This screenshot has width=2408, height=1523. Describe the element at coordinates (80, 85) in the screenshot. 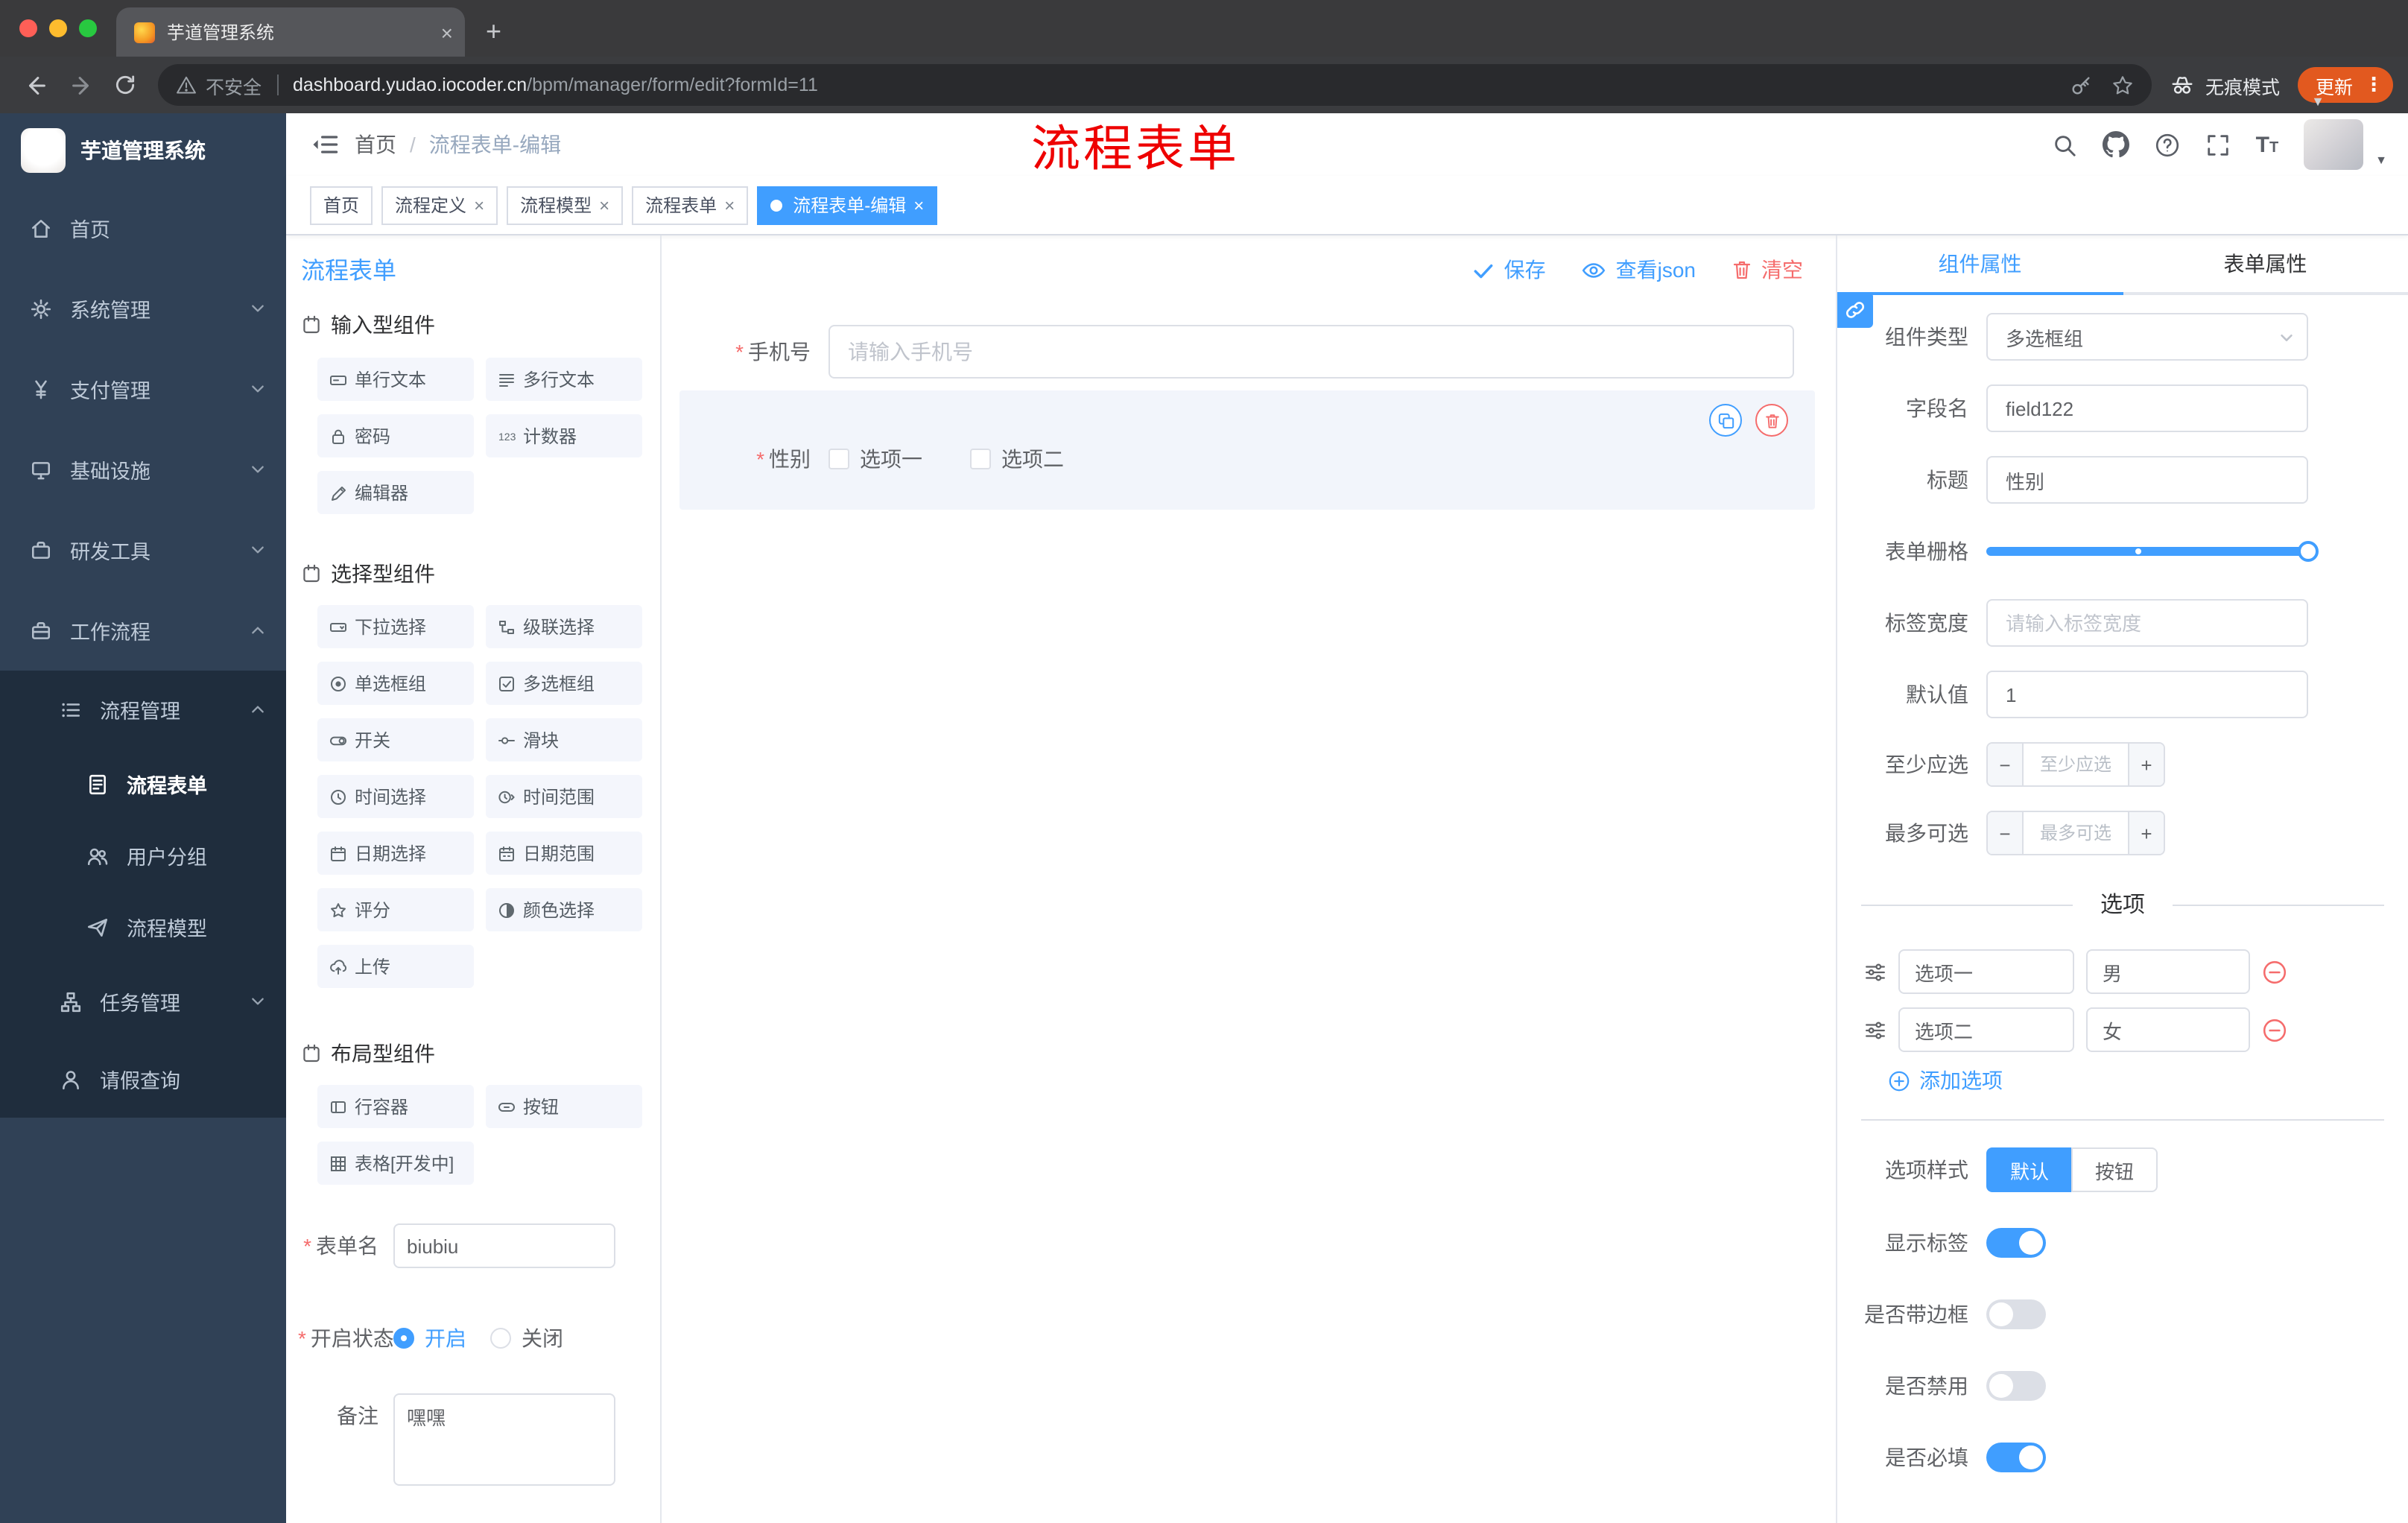

I see `forward-button` at that location.